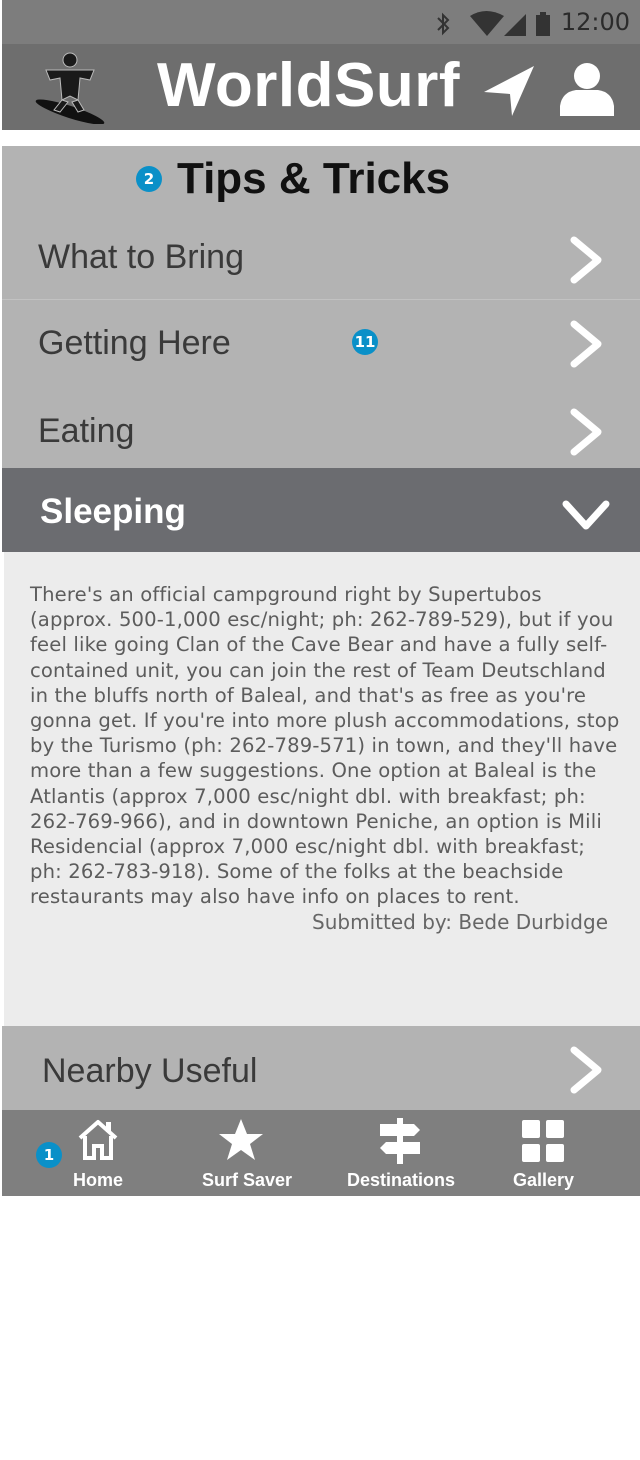 The height and width of the screenshot is (1460, 640). I want to click on chevron-down-icon, so click(586, 515).